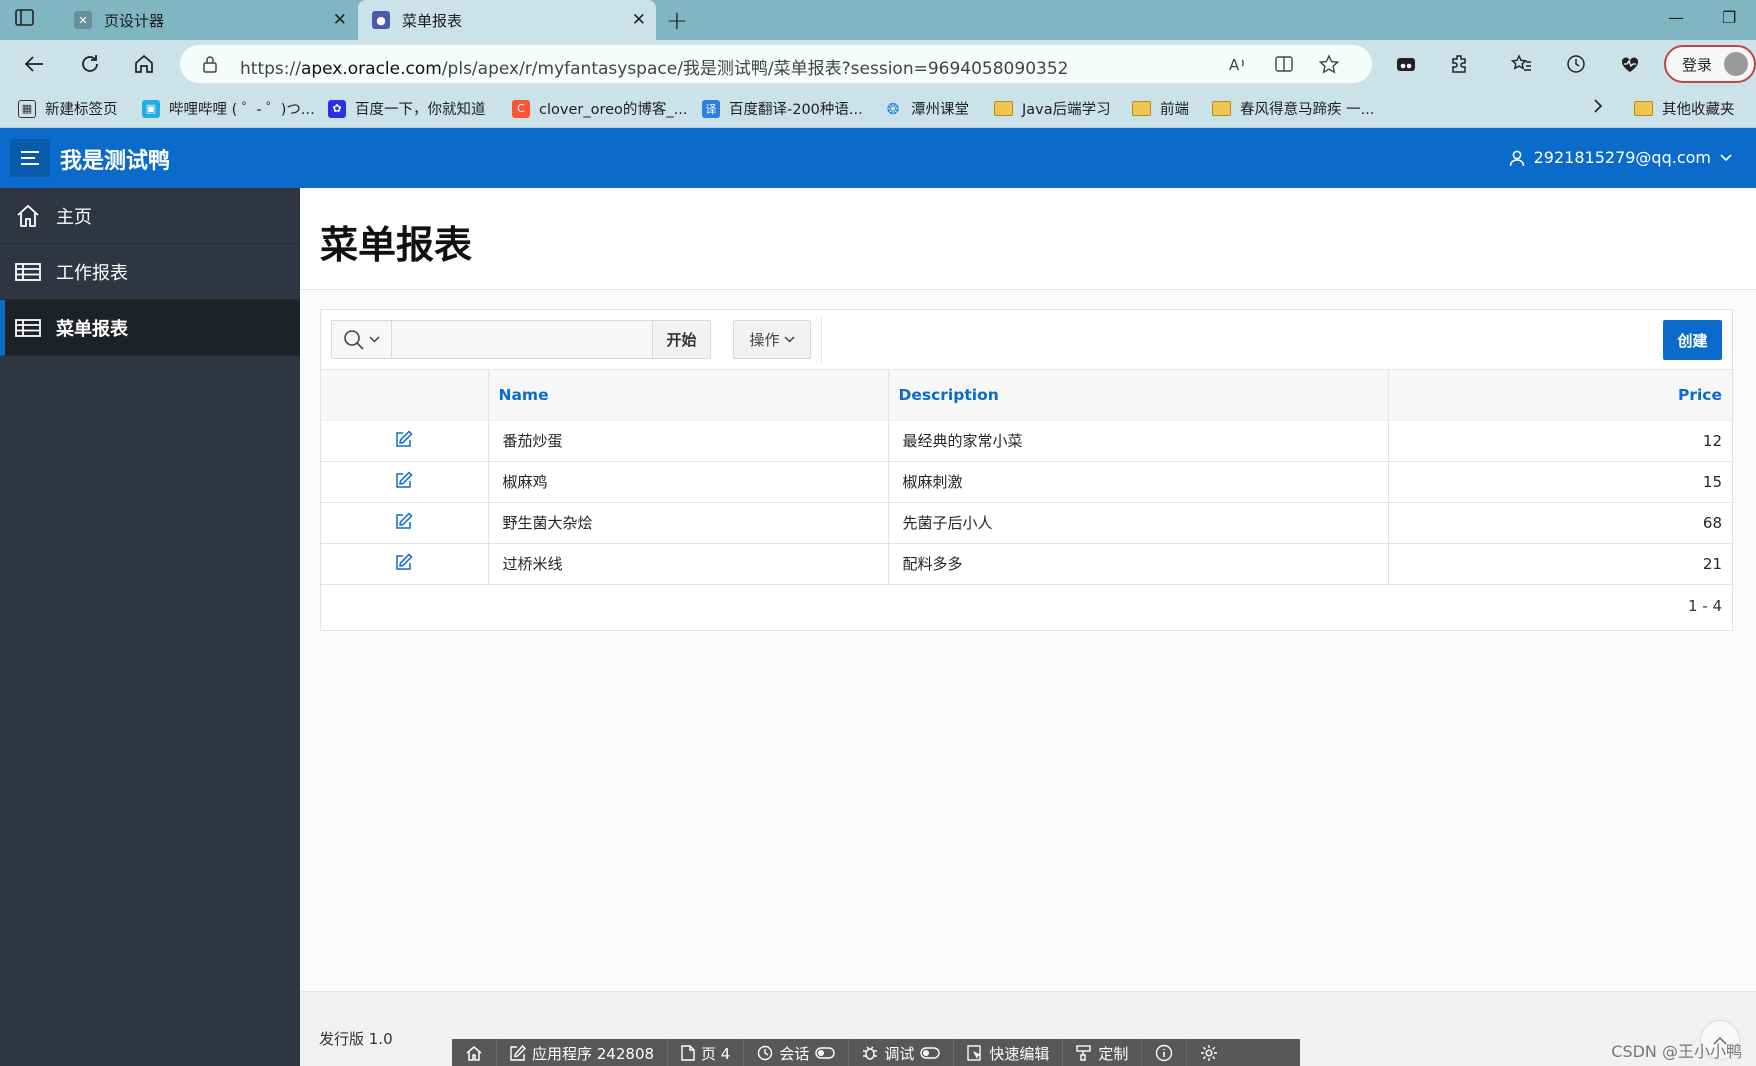  I want to click on read-aloud-icon: A, so click(1238, 66).